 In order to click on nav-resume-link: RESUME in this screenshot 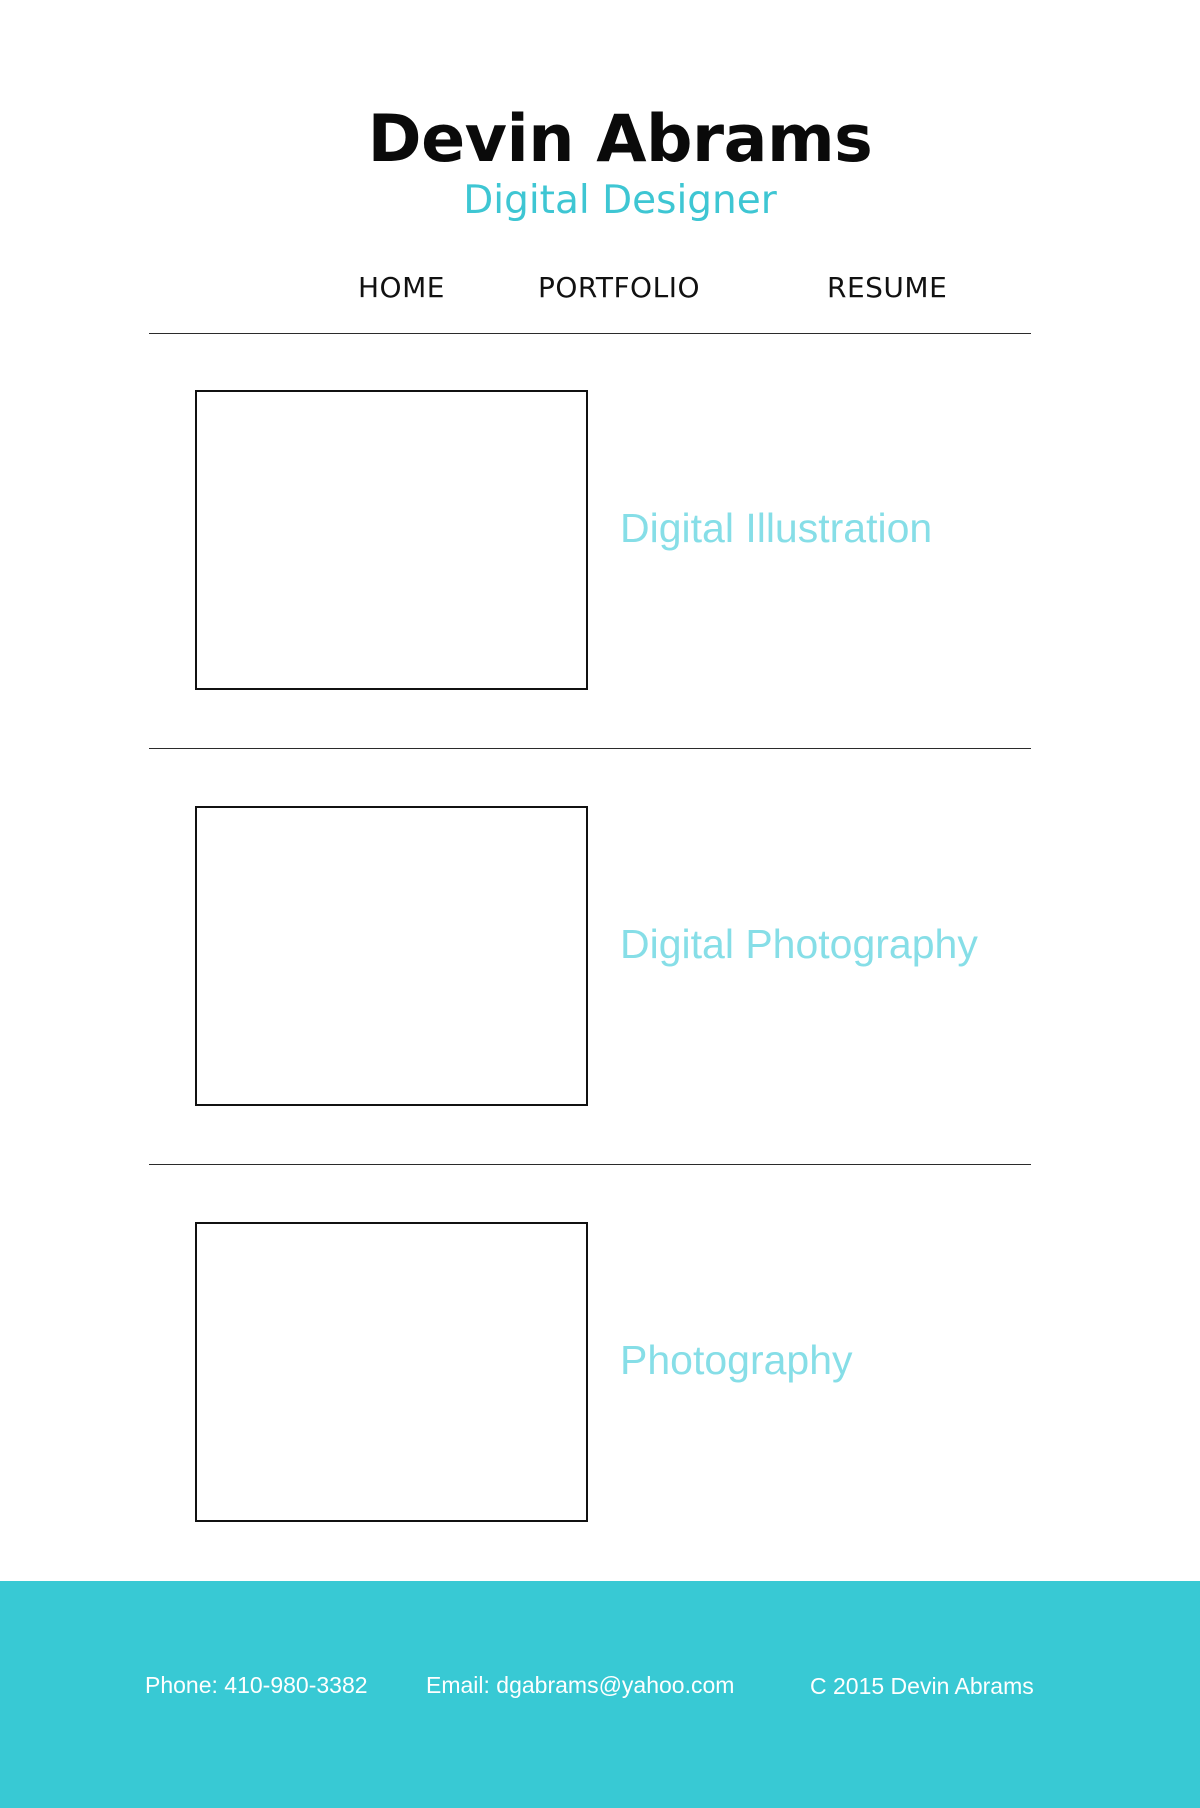, I will do `click(887, 288)`.